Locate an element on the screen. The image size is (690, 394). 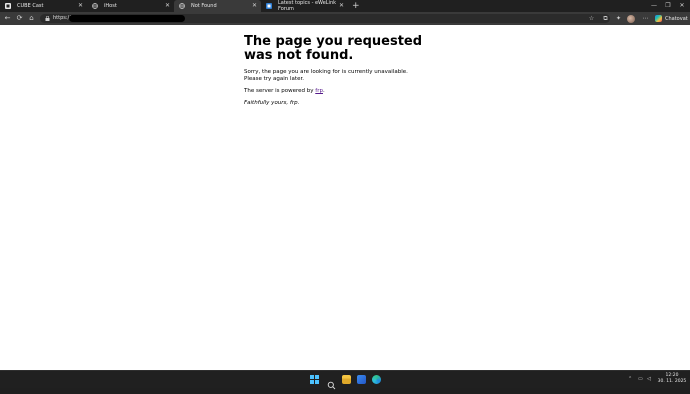
lock-icon is located at coordinates (47, 18).